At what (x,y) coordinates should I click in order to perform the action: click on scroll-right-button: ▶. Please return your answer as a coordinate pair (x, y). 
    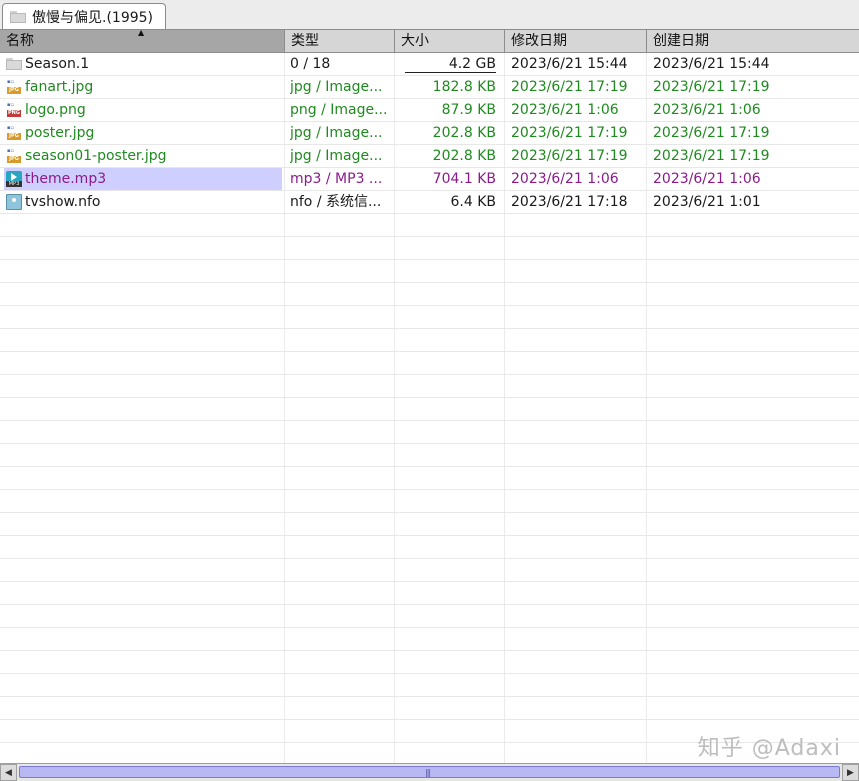
    Looking at the image, I should click on (850, 772).